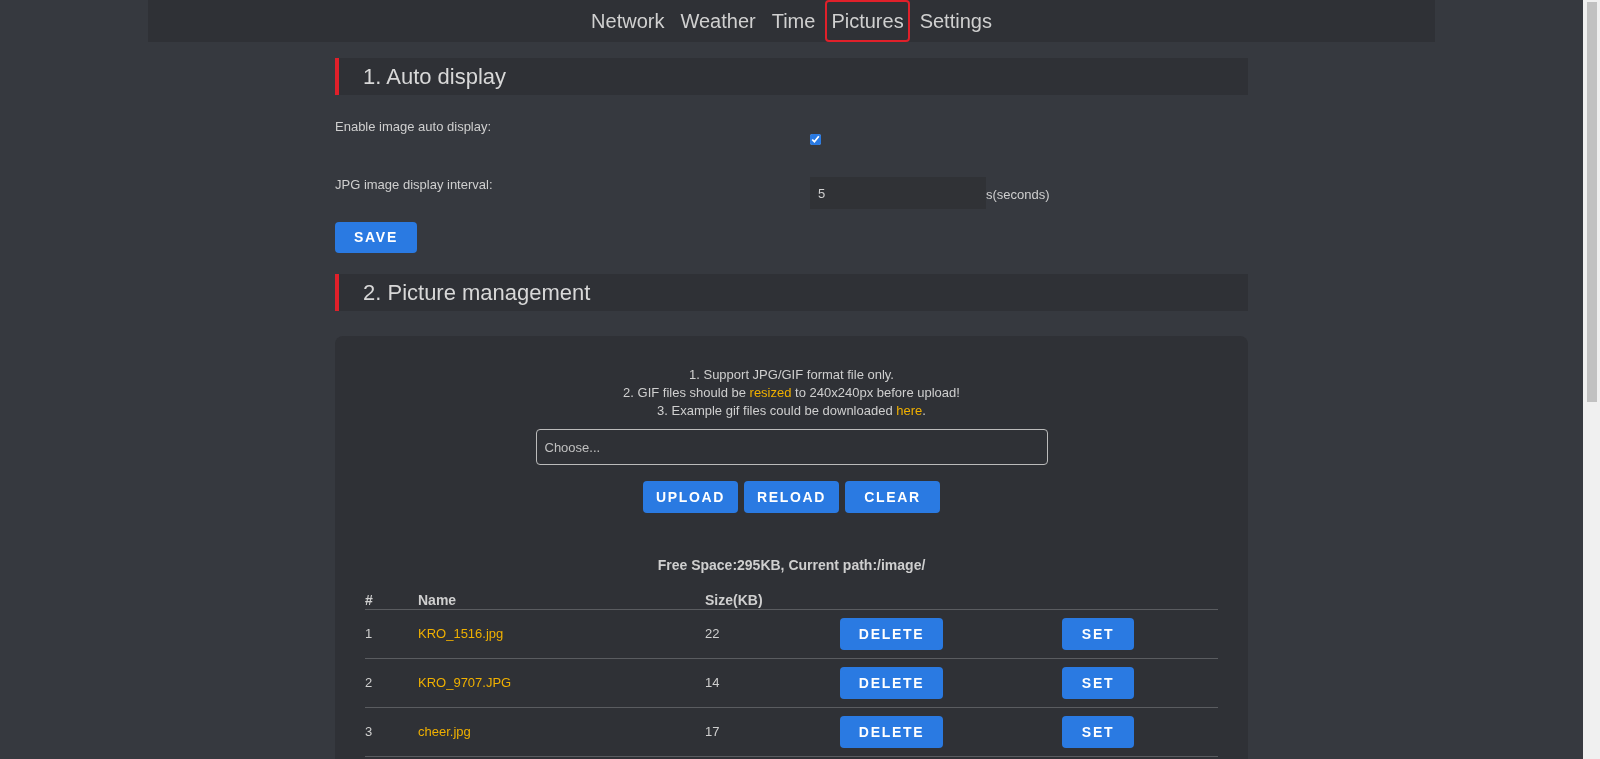  What do you see at coordinates (369, 683) in the screenshot?
I see `table-cell-text: 2` at bounding box center [369, 683].